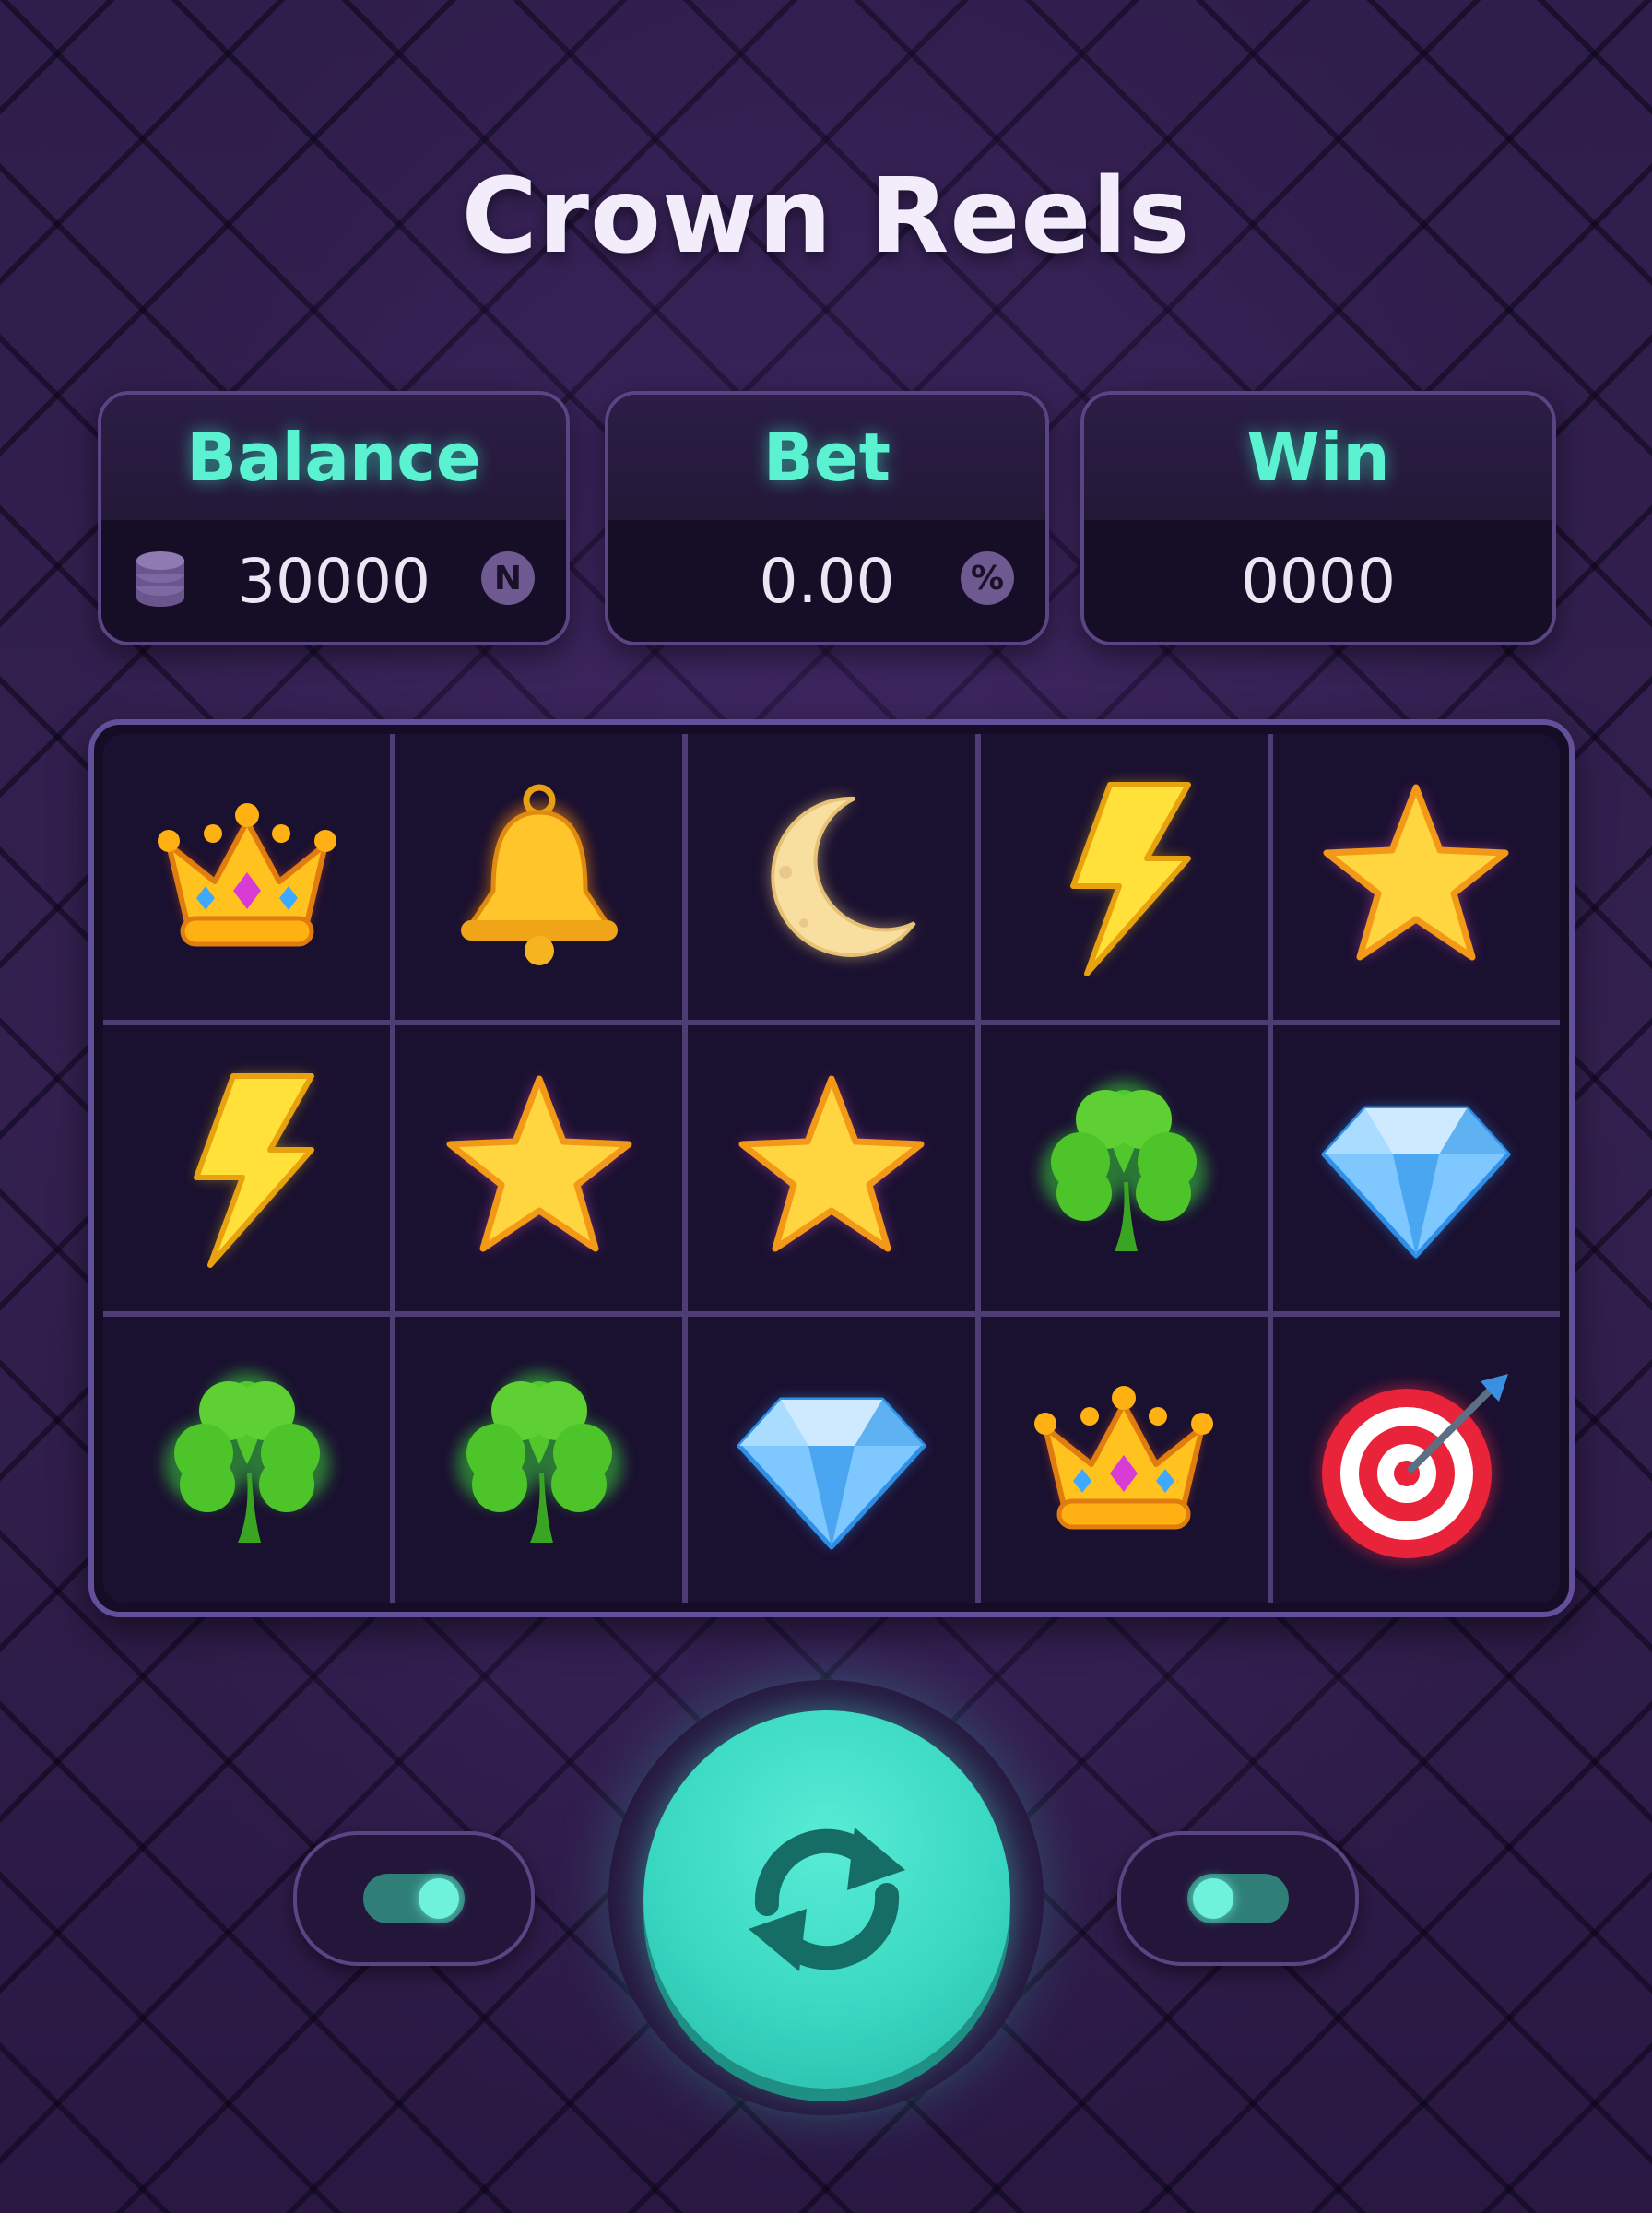  I want to click on bet-label: Bet, so click(826, 457).